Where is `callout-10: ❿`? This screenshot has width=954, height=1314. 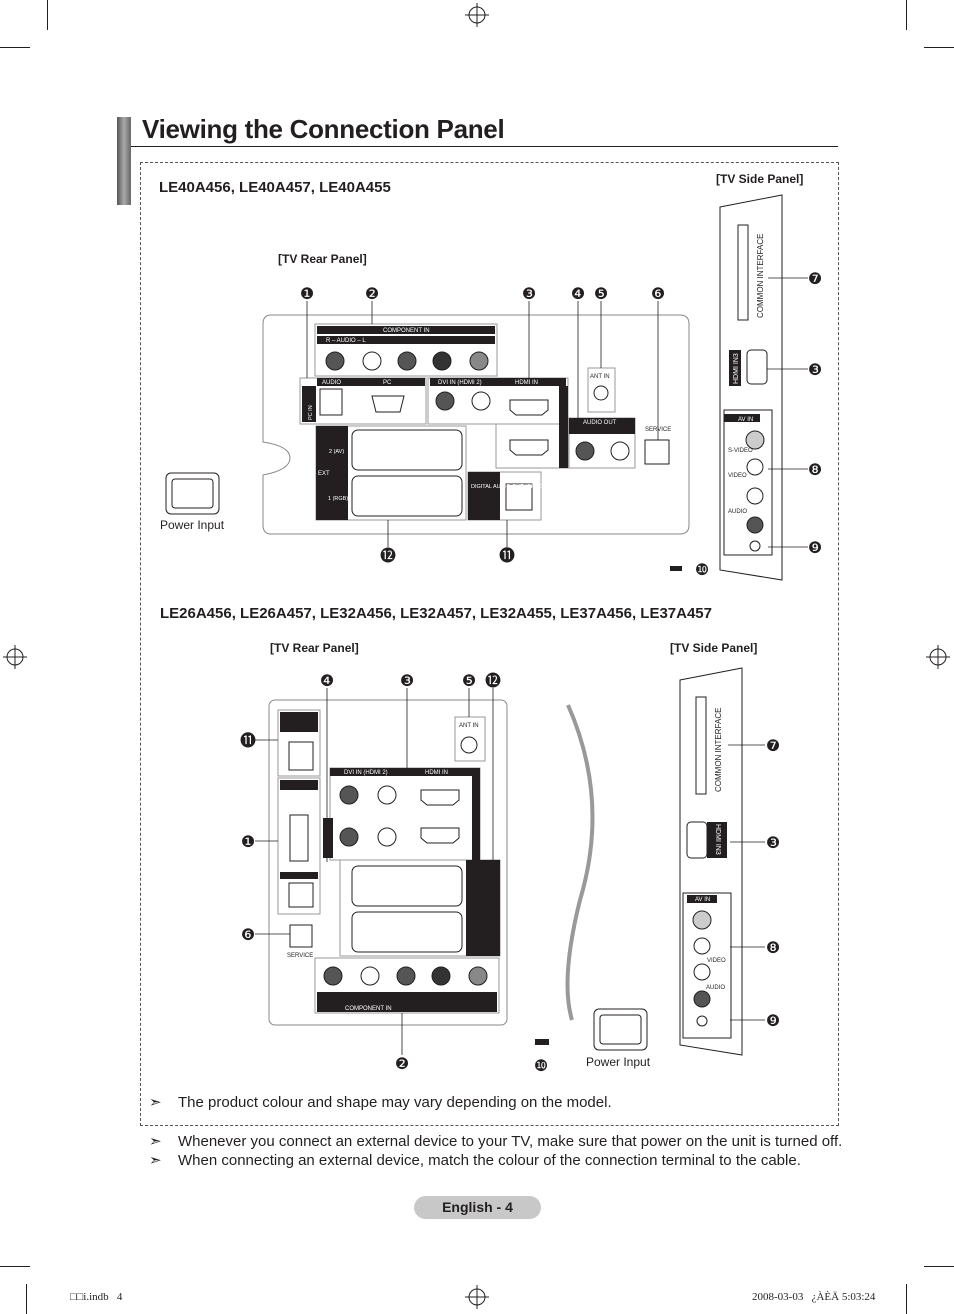
callout-10: ❿ is located at coordinates (541, 1066).